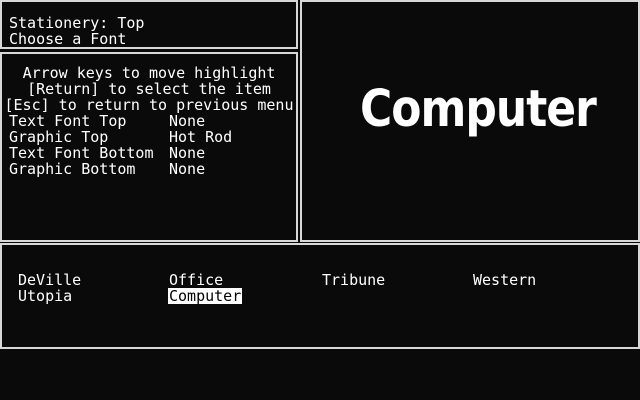 The image size is (640, 400). Describe the element at coordinates (45, 296) in the screenshot. I see `font-item-utopia: Utopia` at that location.